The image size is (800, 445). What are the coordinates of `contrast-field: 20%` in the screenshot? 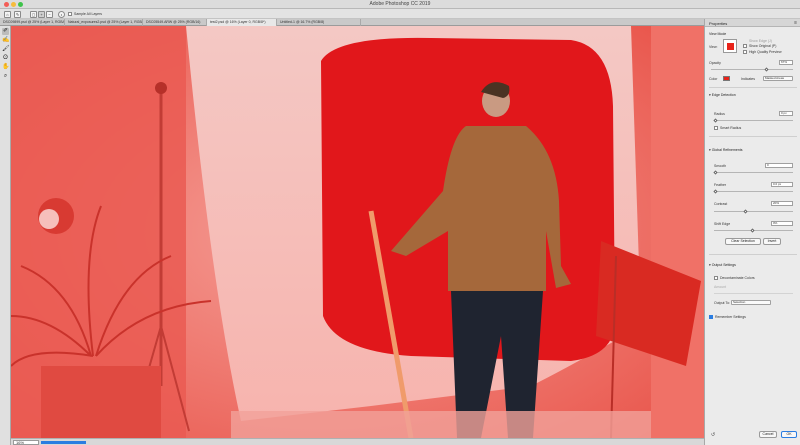 It's located at (782, 203).